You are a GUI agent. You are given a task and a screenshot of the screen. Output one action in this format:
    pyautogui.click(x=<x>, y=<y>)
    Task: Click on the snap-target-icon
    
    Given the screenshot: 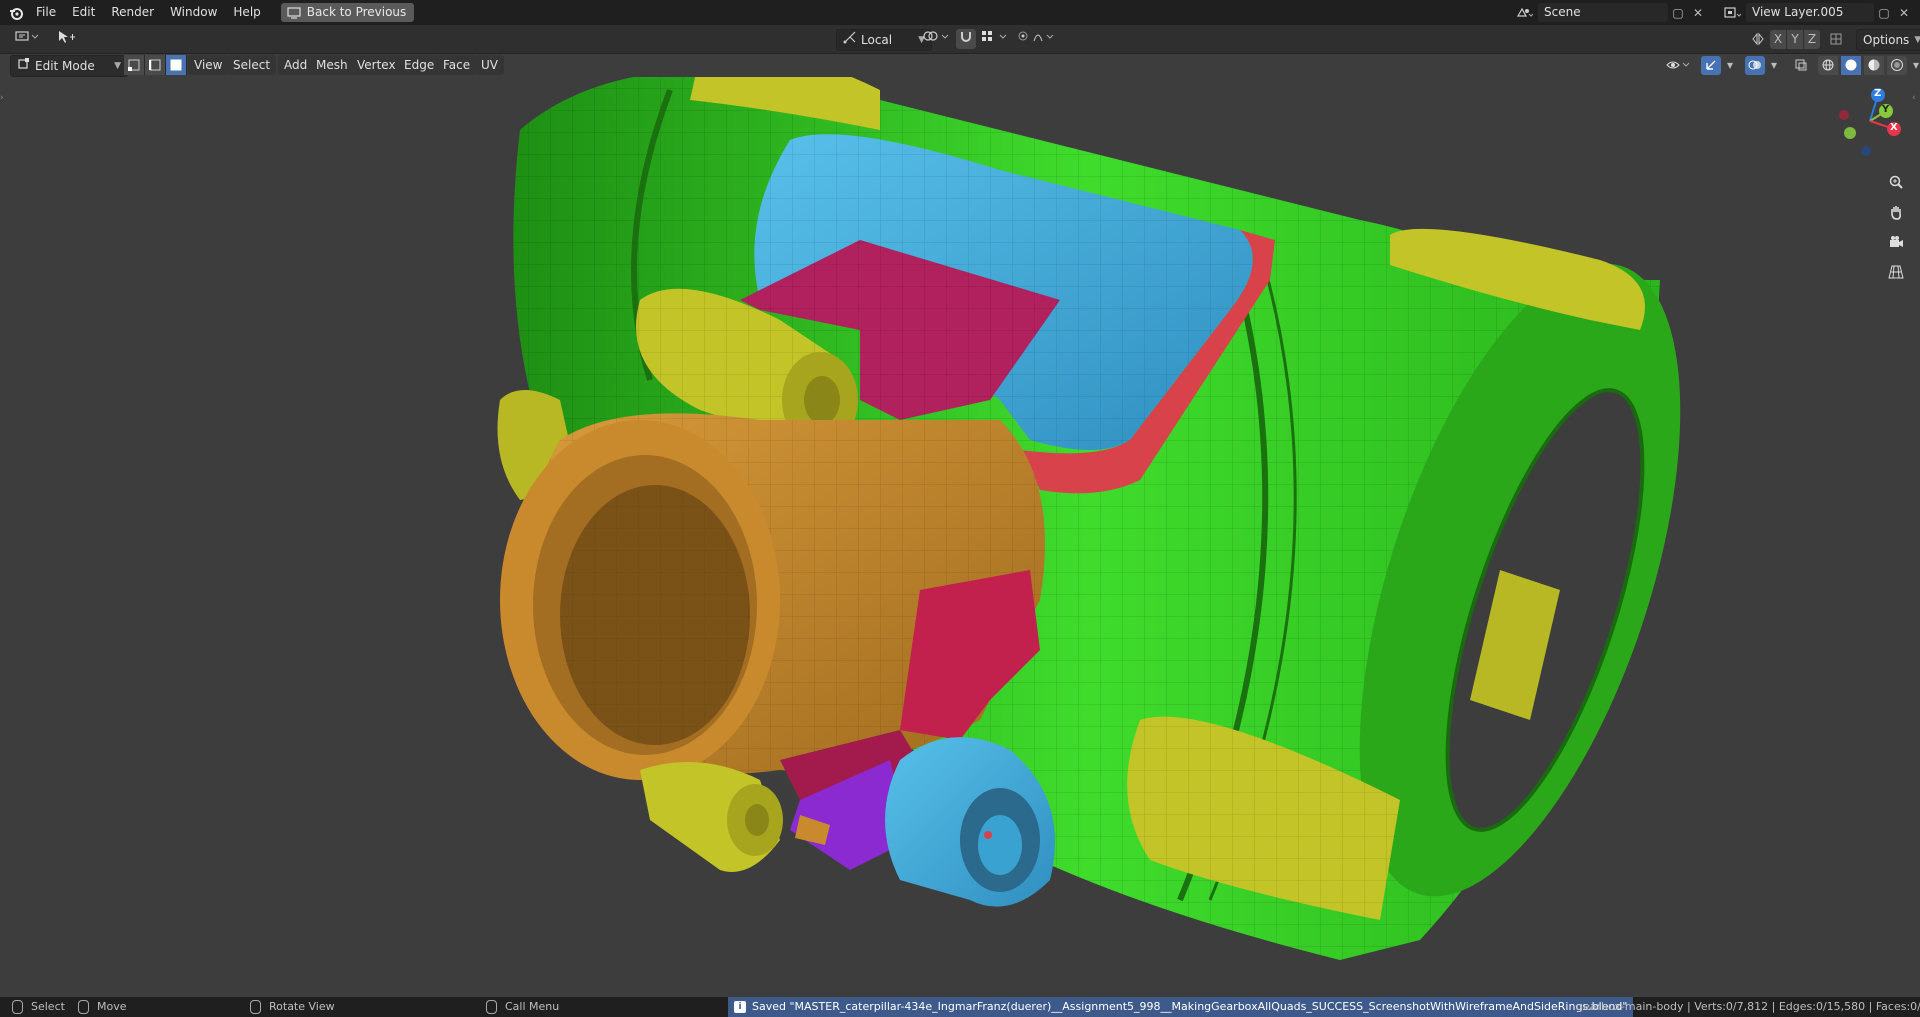 What is the action you would take?
    pyautogui.click(x=995, y=39)
    